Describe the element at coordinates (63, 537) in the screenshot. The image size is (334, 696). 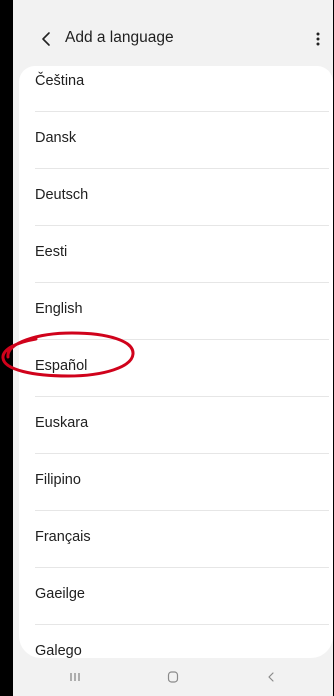
I see `language-label: Français` at that location.